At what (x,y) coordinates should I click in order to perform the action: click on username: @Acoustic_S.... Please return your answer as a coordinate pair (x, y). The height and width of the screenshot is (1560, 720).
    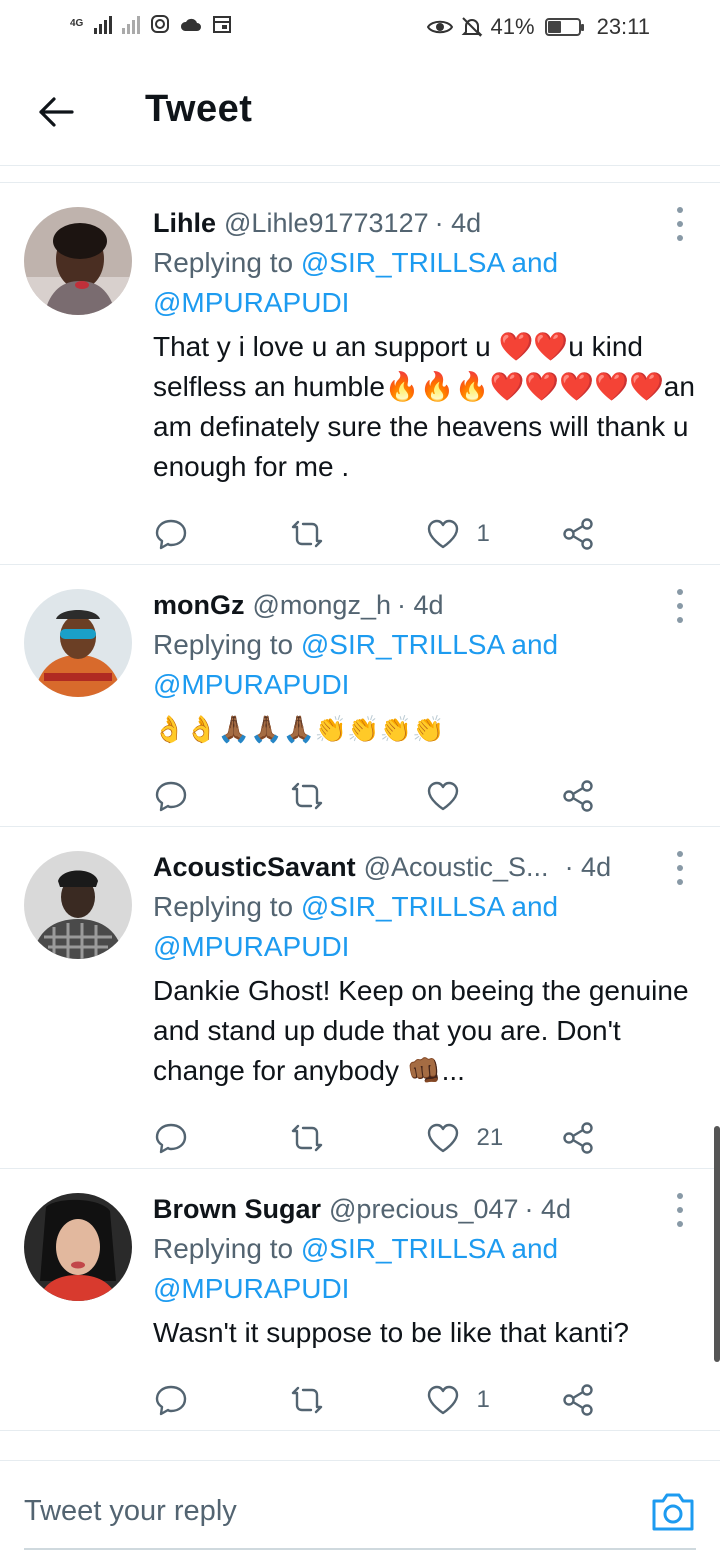
    Looking at the image, I should click on (456, 867).